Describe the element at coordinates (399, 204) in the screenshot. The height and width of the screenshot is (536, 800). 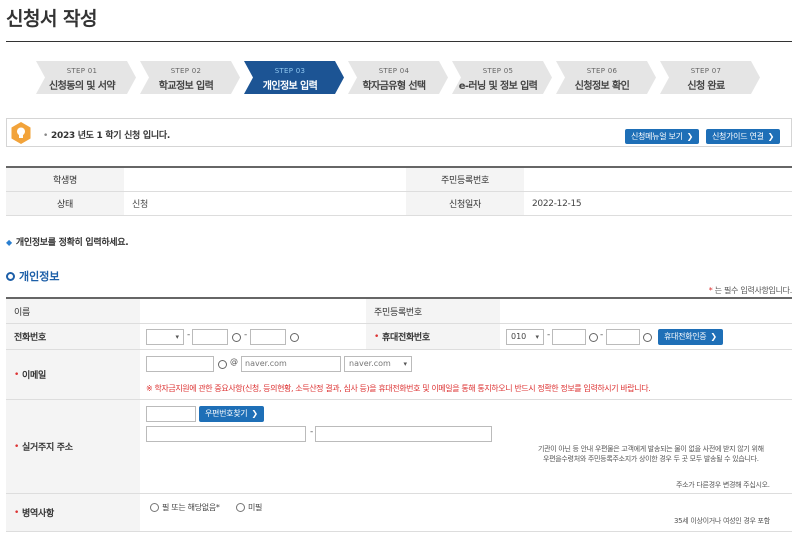
I see `summary-row-2: 상태 신청 신청일자 2022-12-15` at that location.